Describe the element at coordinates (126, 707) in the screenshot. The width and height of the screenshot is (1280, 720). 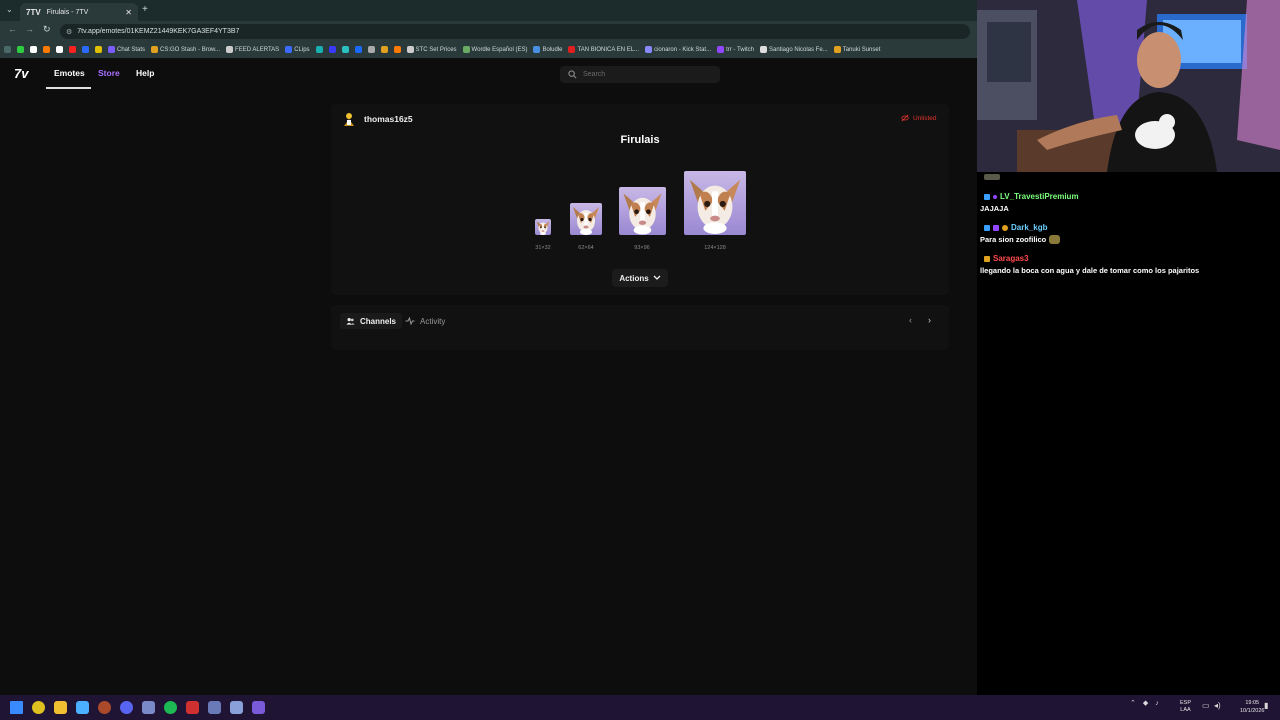
I see `discord-icon` at that location.